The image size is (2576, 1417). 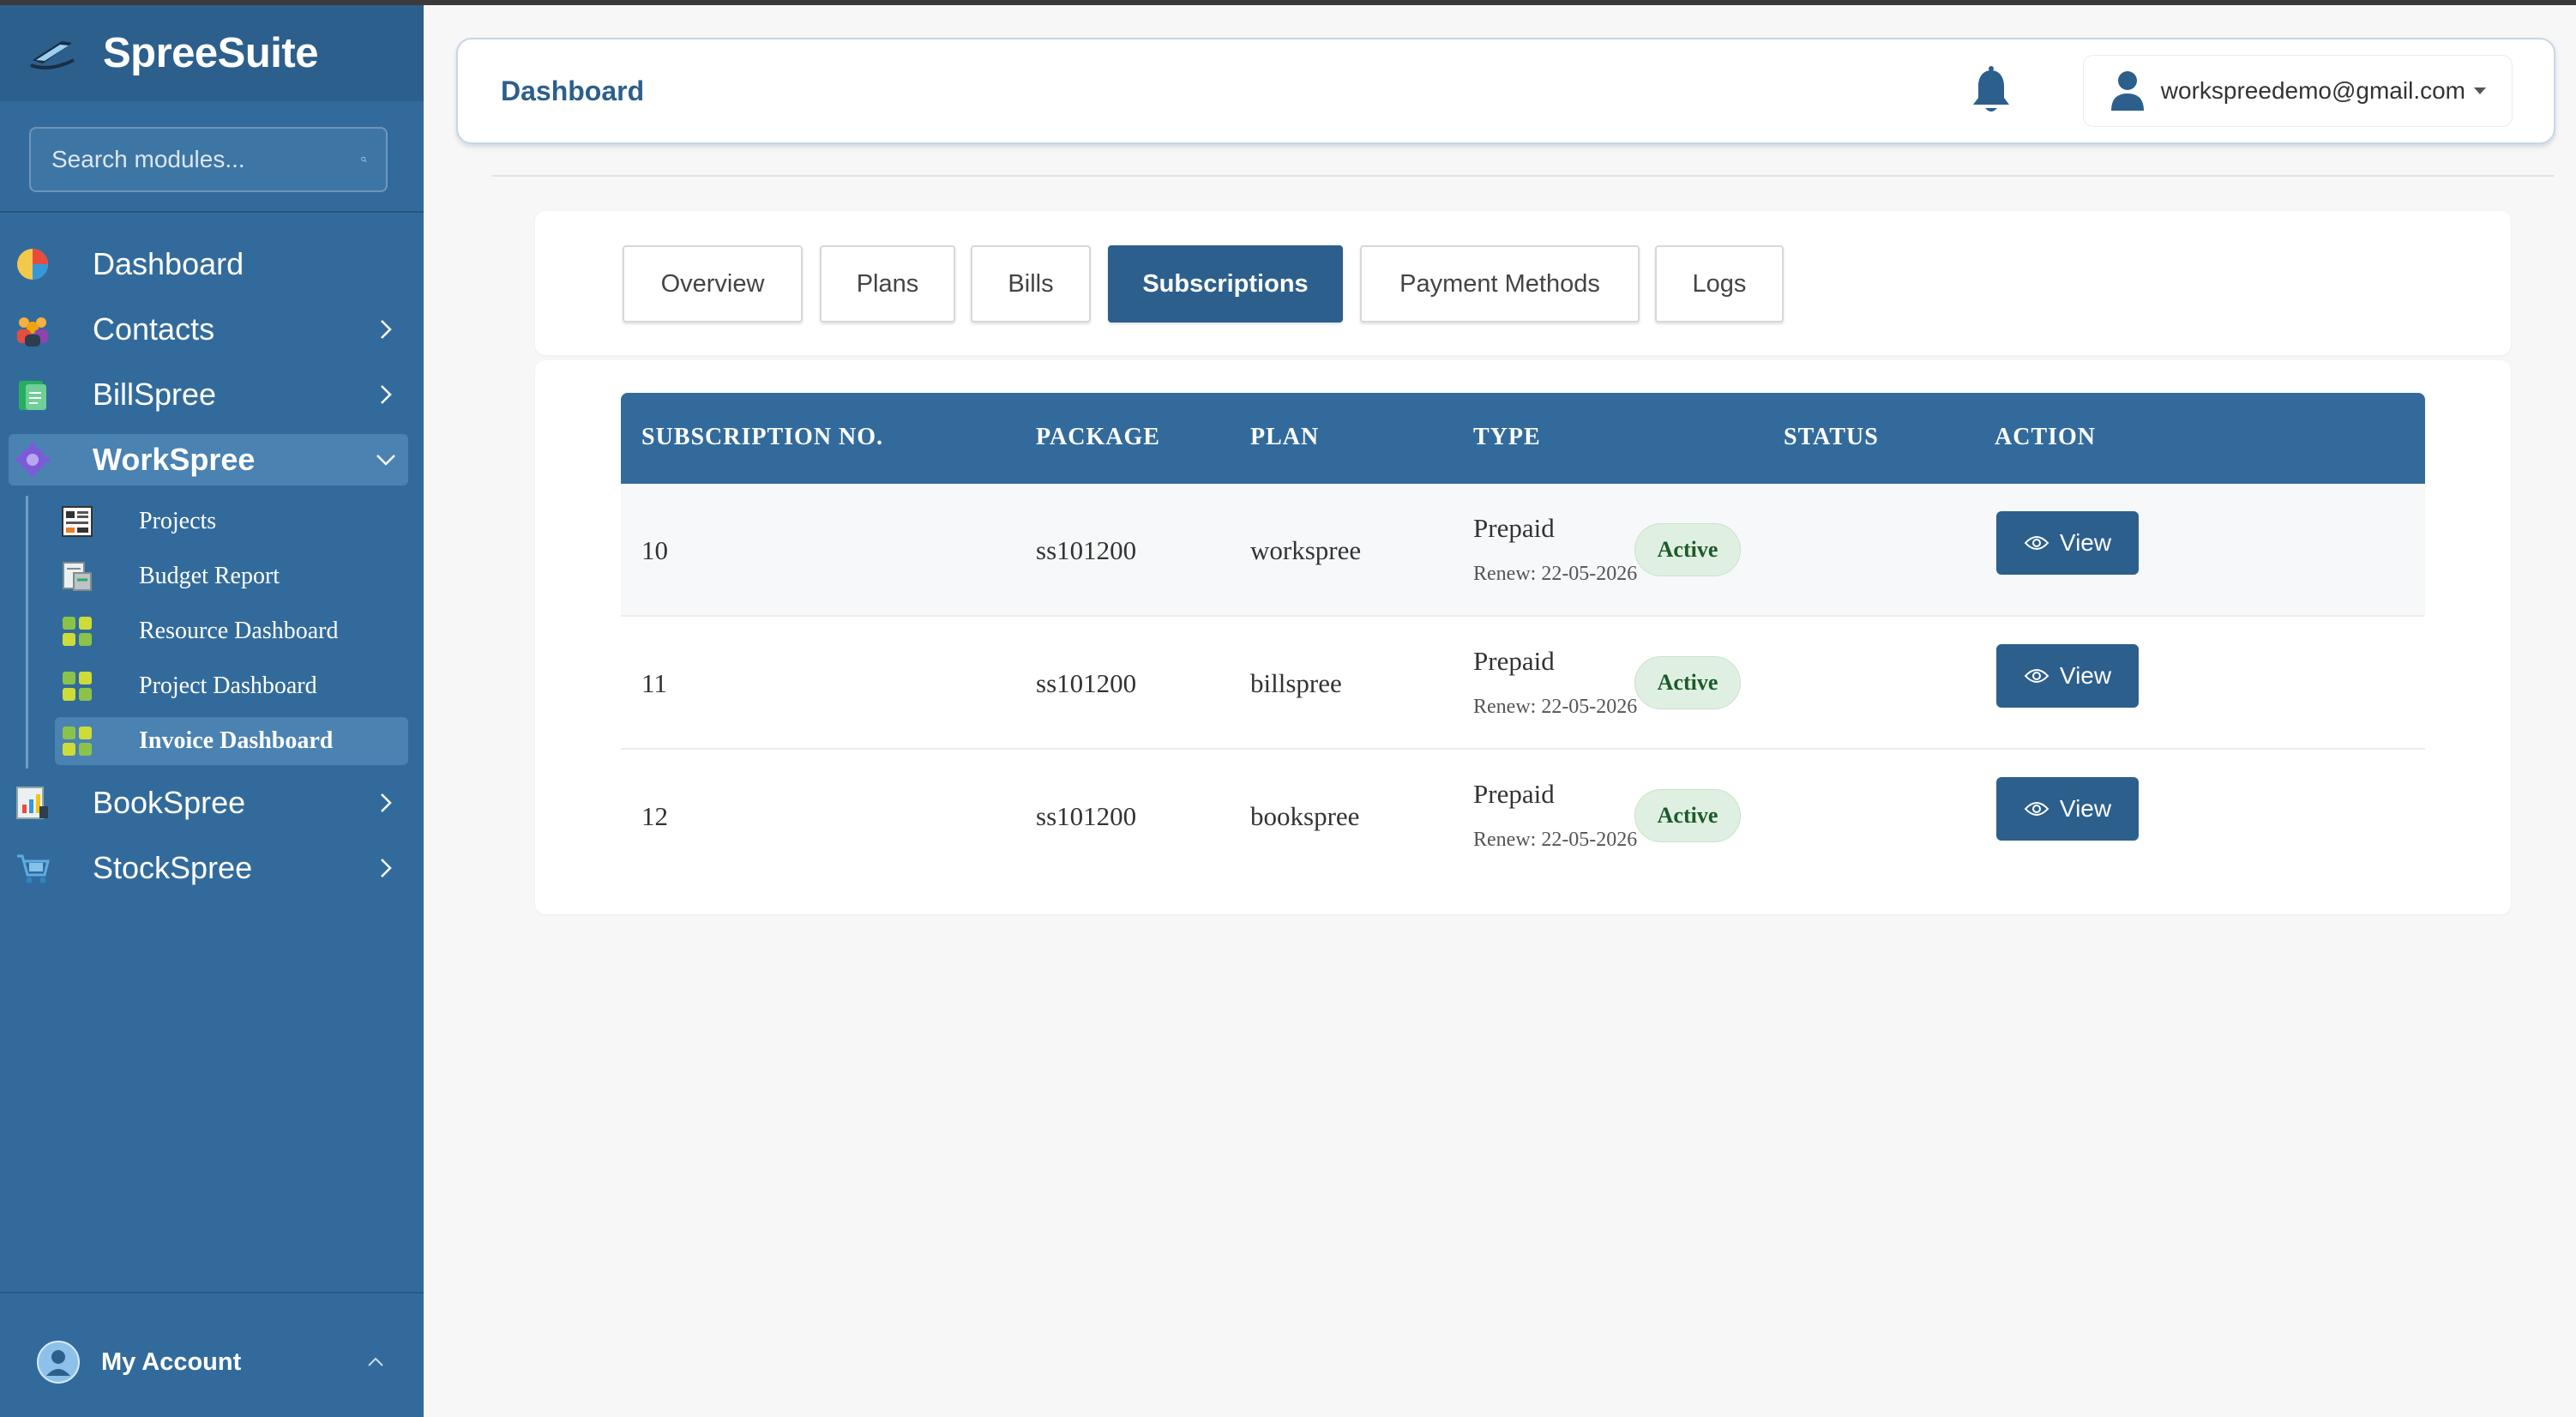 I want to click on user-menu: workspreedemo@gmail.com, so click(x=2297, y=91).